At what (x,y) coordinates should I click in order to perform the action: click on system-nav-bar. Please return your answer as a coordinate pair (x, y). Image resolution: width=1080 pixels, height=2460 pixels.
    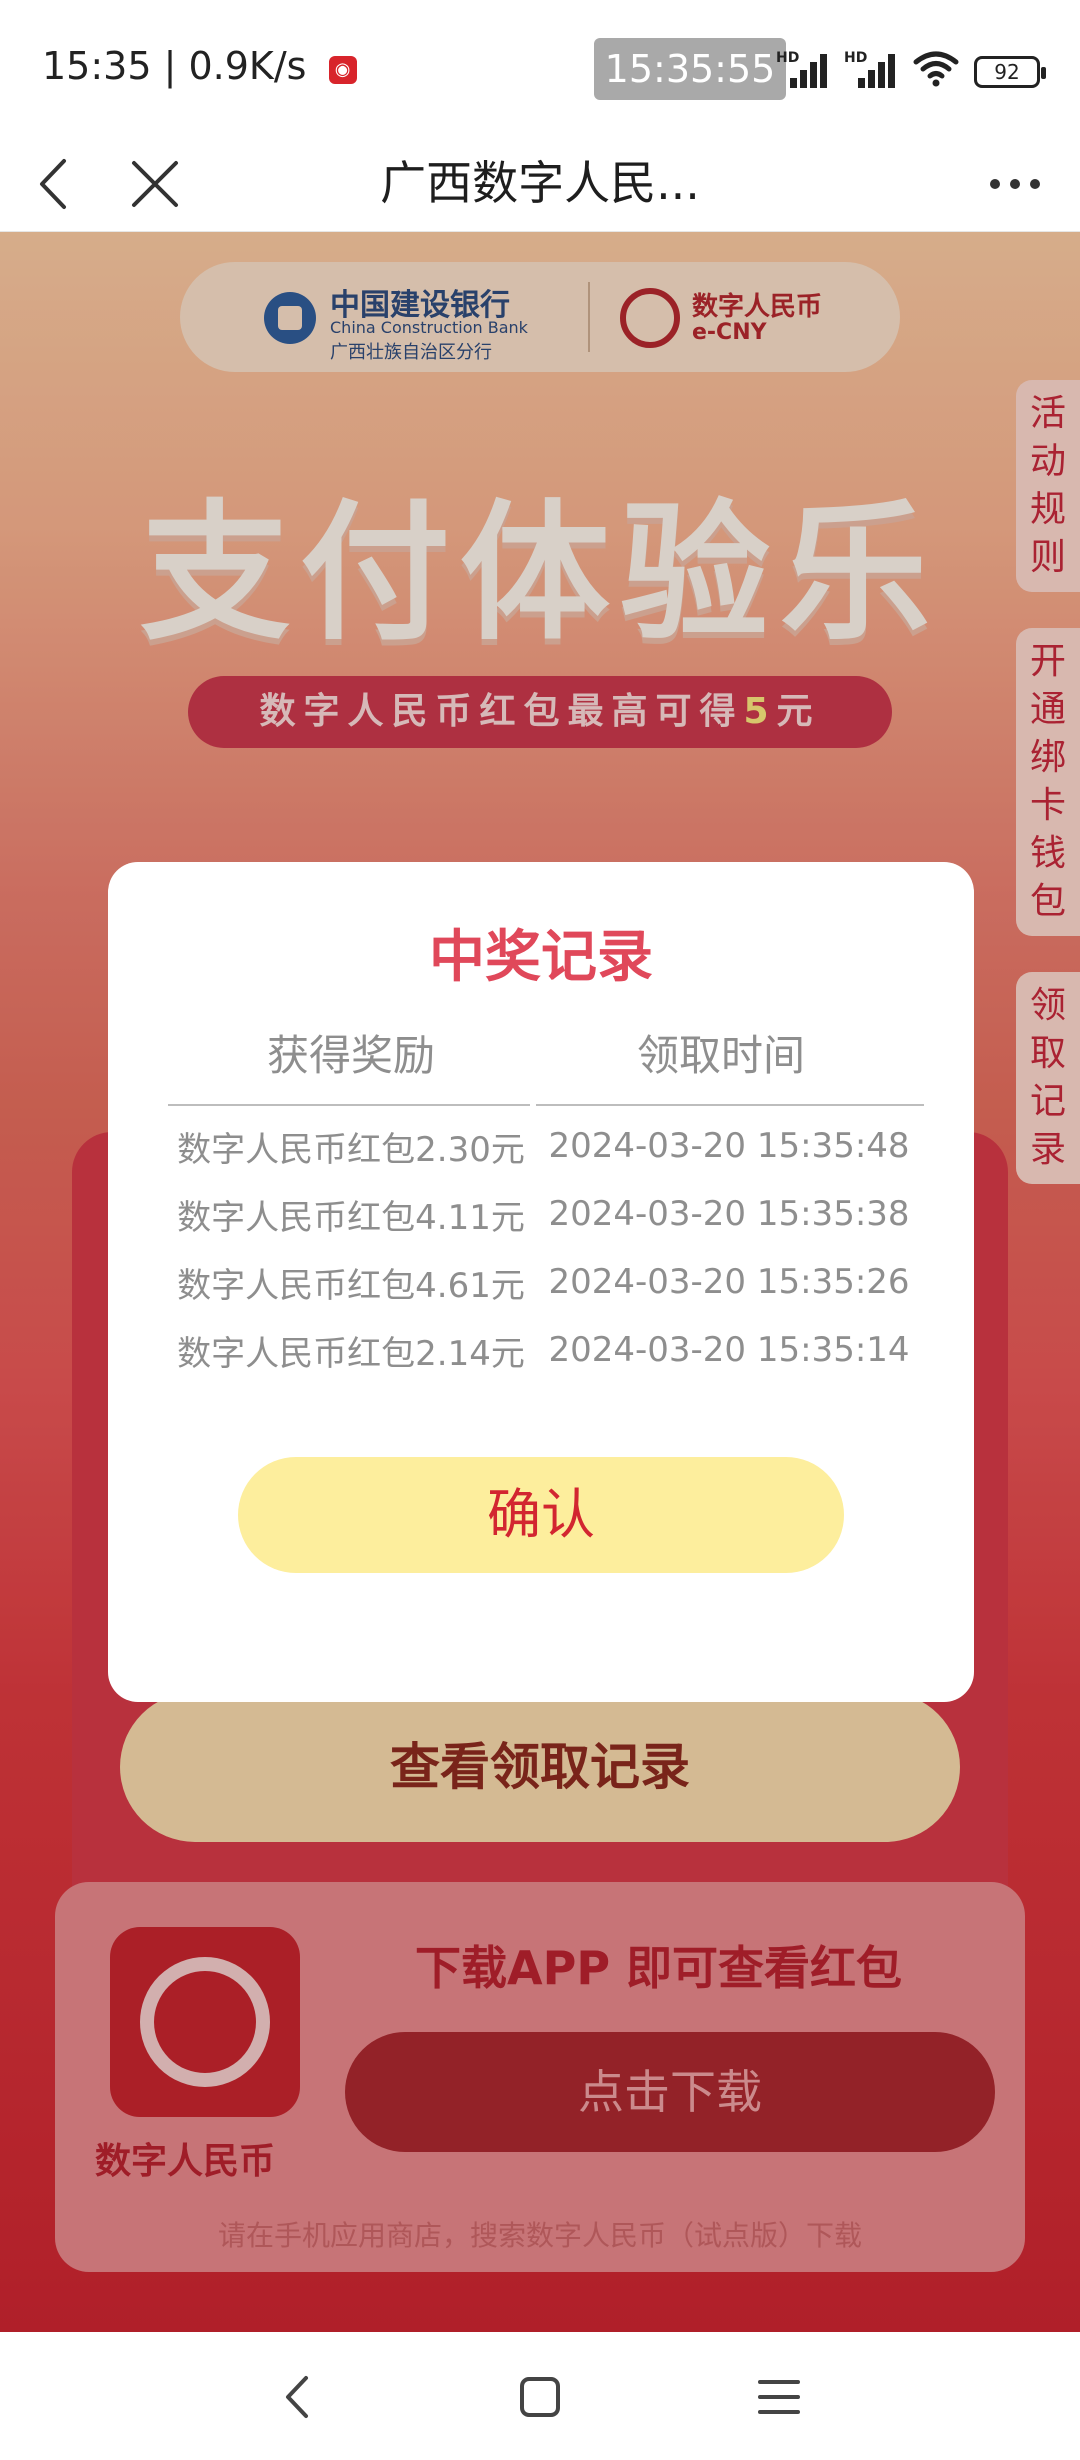
    Looking at the image, I should click on (540, 2396).